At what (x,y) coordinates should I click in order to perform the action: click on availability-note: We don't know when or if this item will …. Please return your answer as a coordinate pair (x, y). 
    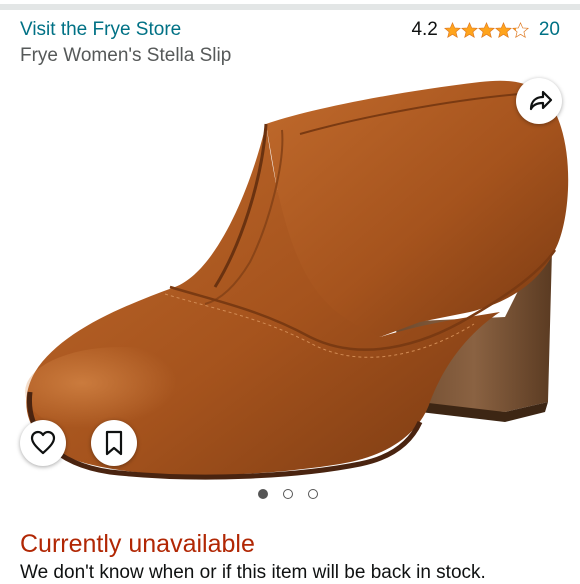
    Looking at the image, I should click on (253, 572).